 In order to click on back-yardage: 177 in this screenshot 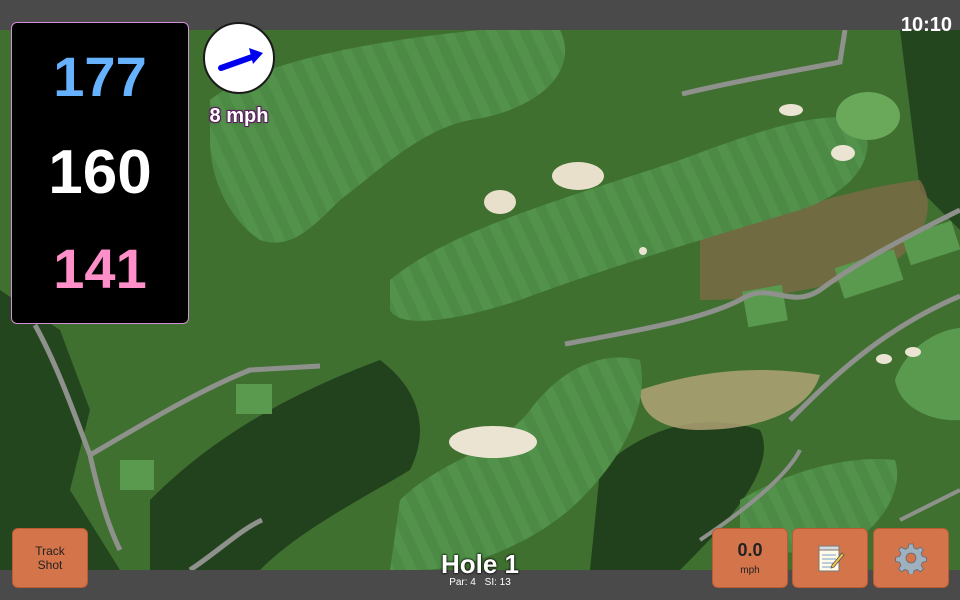, I will do `click(100, 77)`.